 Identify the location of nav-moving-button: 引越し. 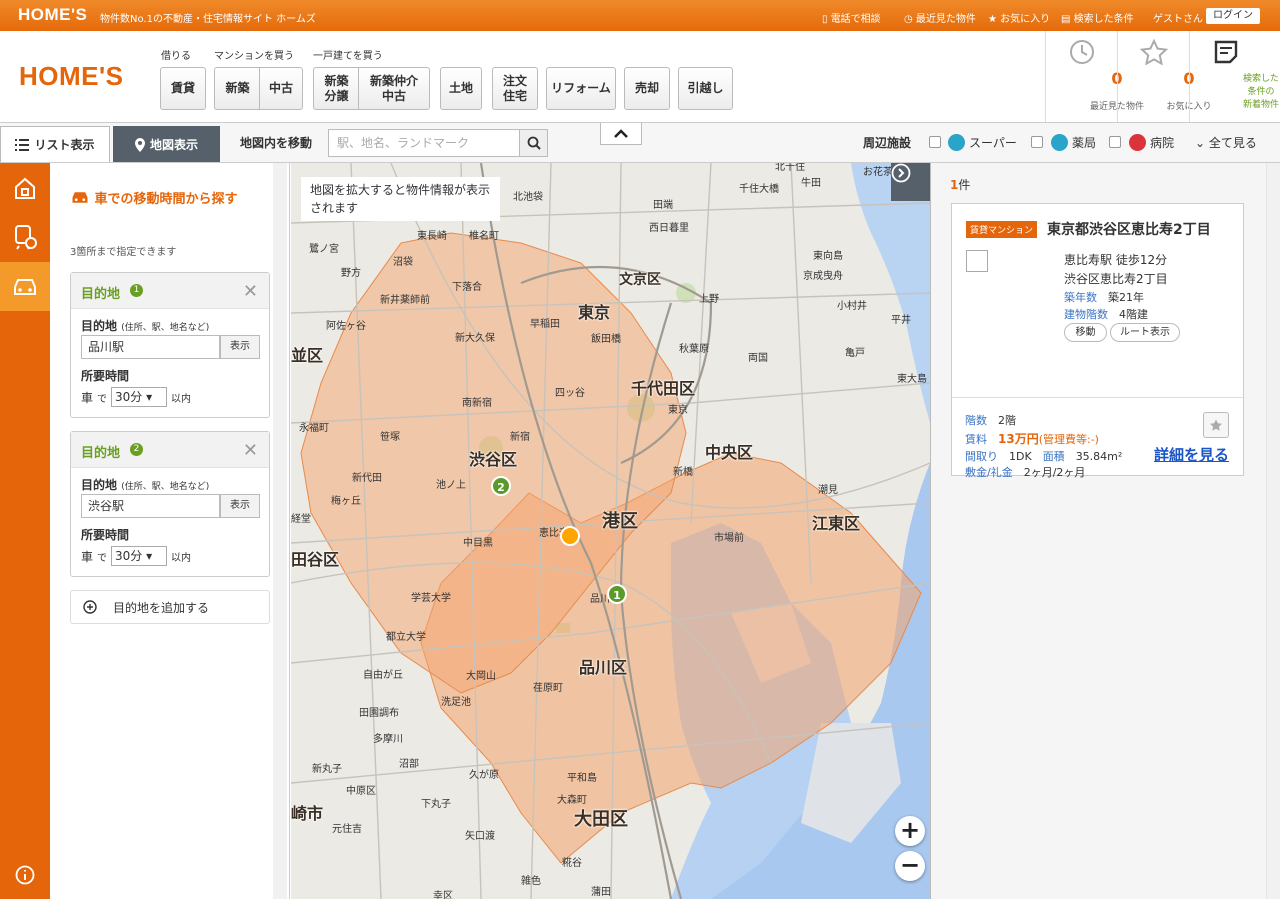
(705, 88).